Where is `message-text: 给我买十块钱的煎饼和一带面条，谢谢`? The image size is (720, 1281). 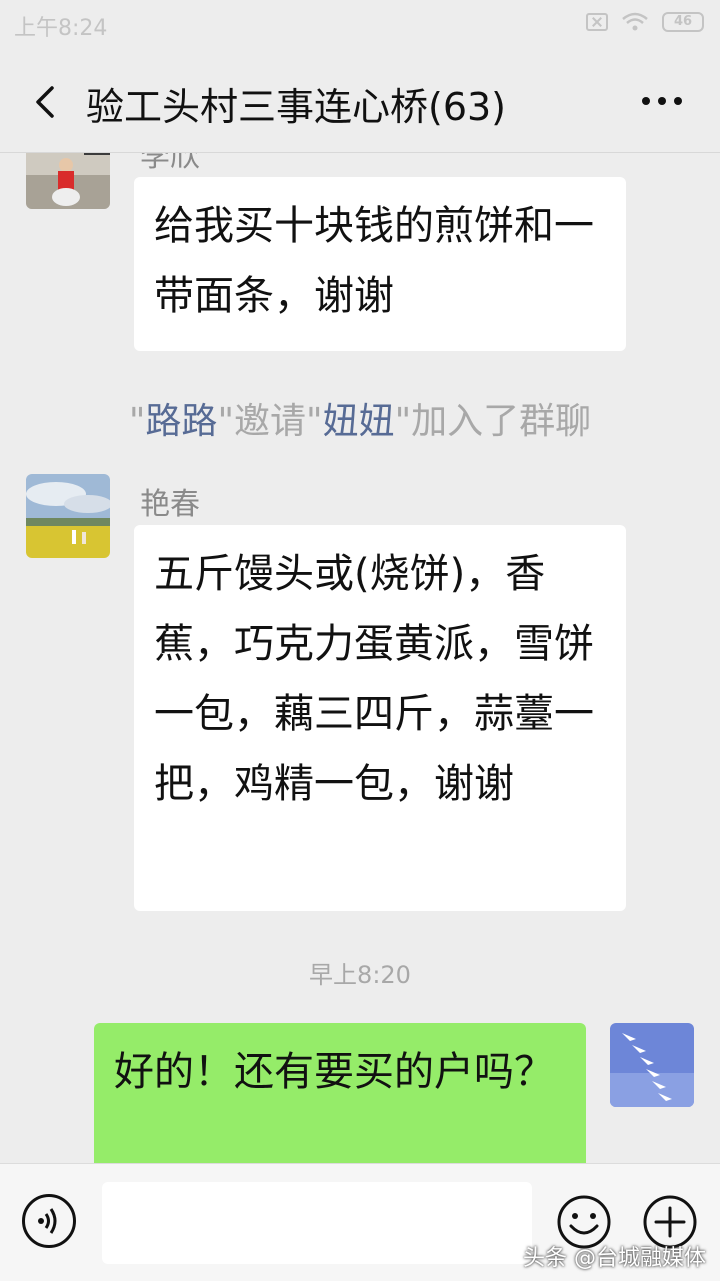
message-text: 给我买十块钱的煎饼和一带面条，谢谢 is located at coordinates (374, 261).